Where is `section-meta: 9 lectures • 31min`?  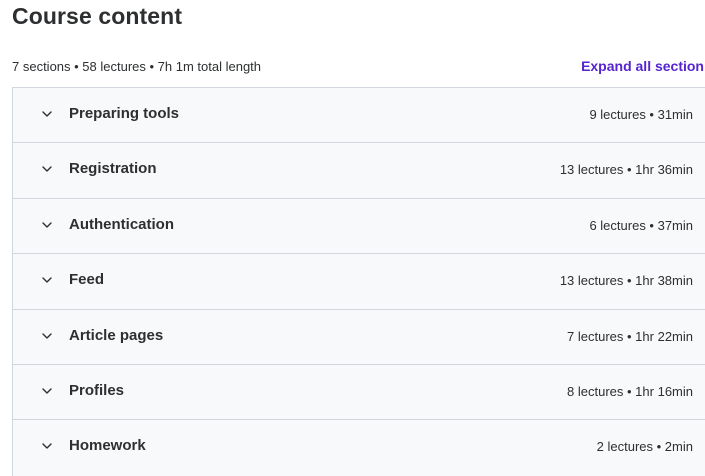
section-meta: 9 lectures • 31min is located at coordinates (641, 114).